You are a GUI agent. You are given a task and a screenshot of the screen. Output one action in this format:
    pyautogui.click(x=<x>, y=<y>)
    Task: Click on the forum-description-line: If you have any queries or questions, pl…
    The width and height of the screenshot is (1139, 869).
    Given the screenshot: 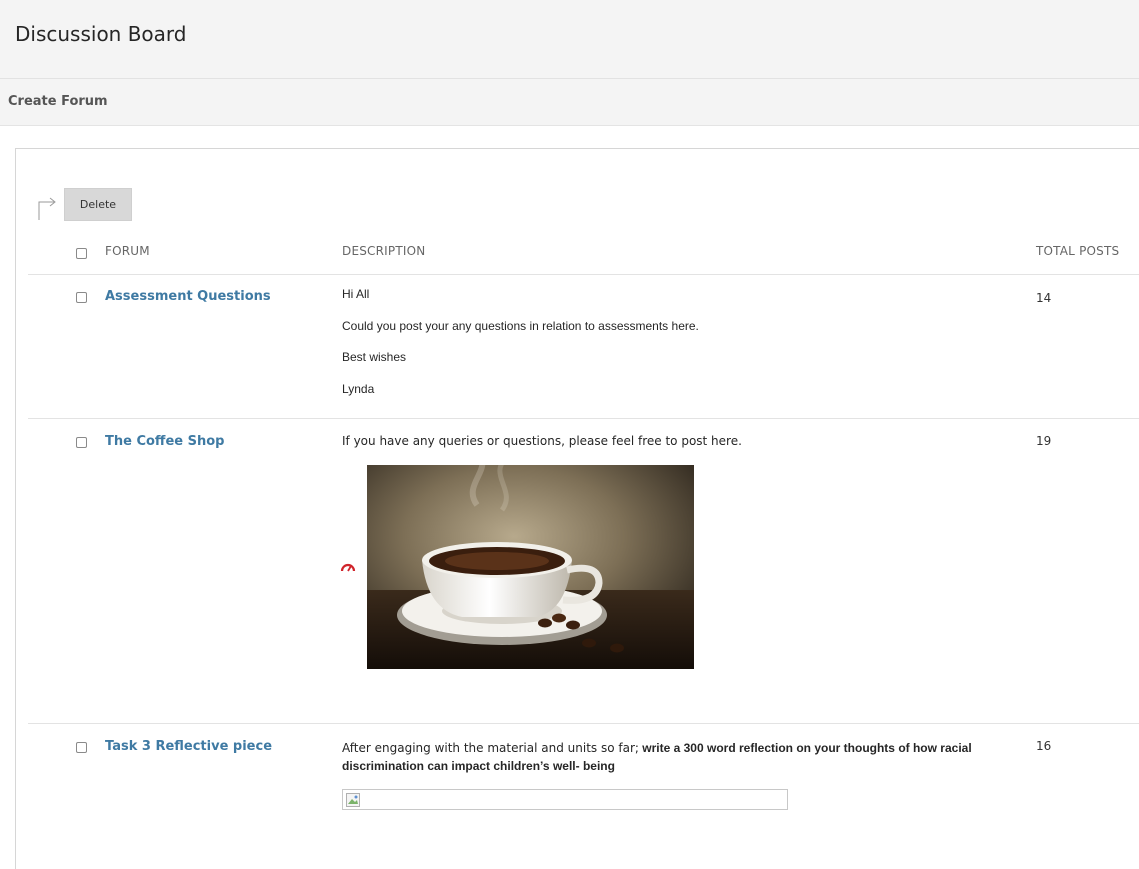 What is the action you would take?
    pyautogui.click(x=542, y=441)
    